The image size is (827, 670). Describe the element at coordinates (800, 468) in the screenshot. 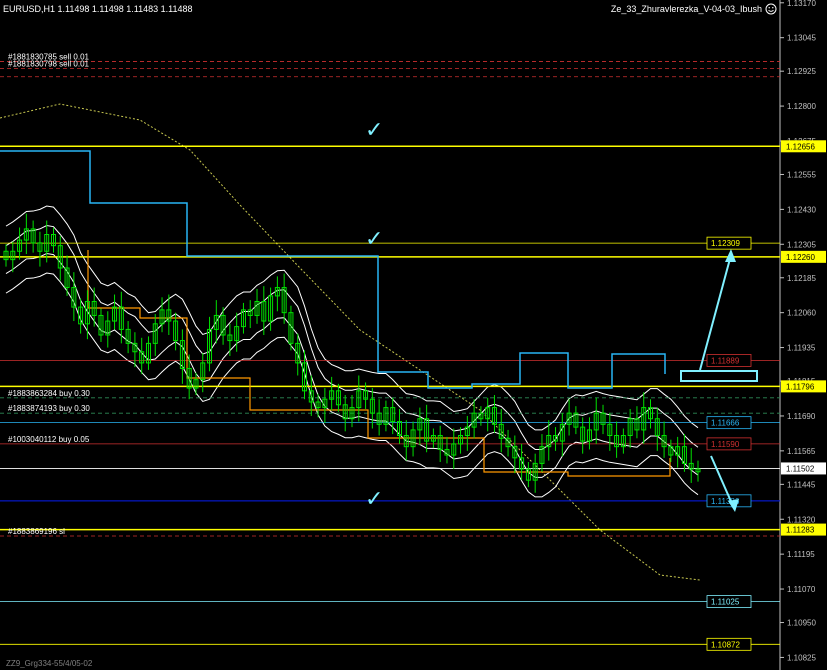

I see `current-price-label: 1.11502` at that location.